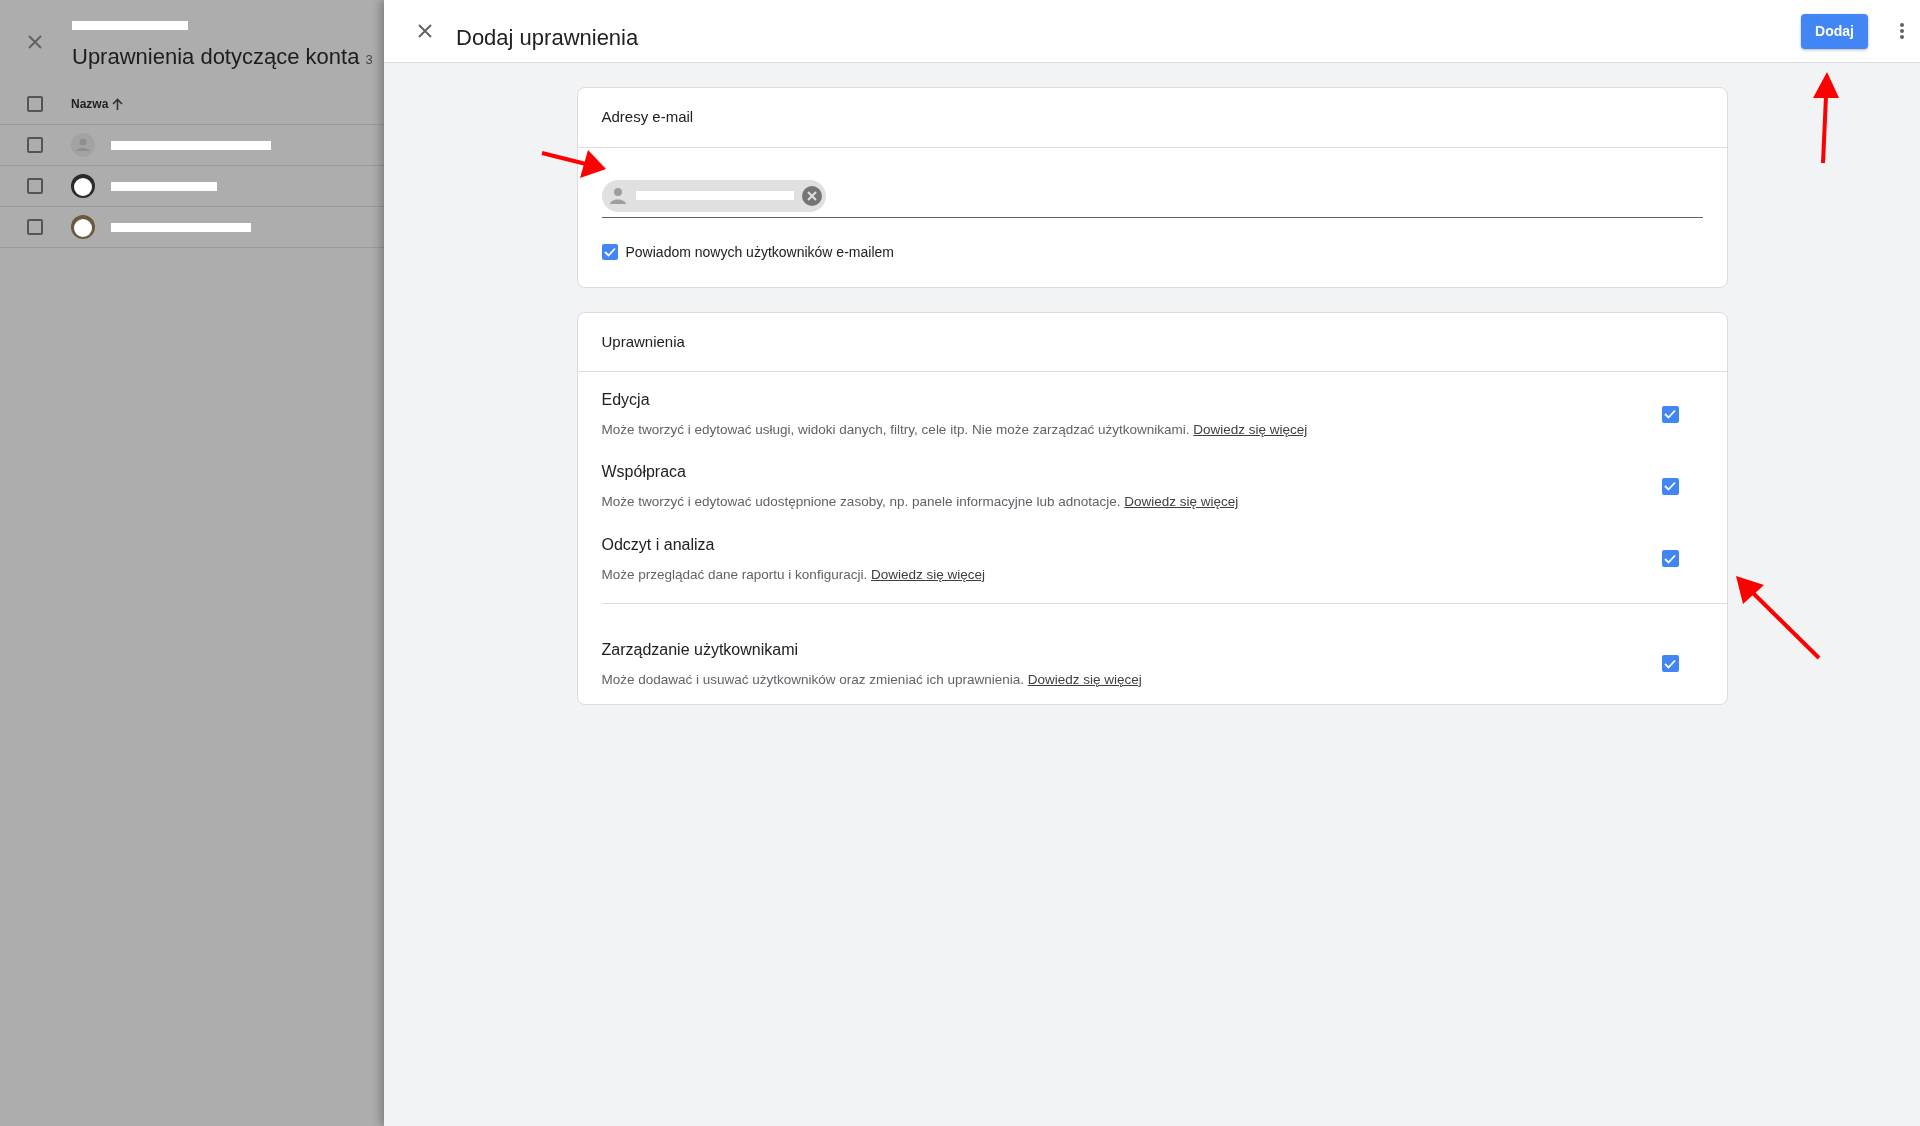 The height and width of the screenshot is (1126, 1920). Describe the element at coordinates (626, 400) in the screenshot. I see `permission-name: Edycja` at that location.